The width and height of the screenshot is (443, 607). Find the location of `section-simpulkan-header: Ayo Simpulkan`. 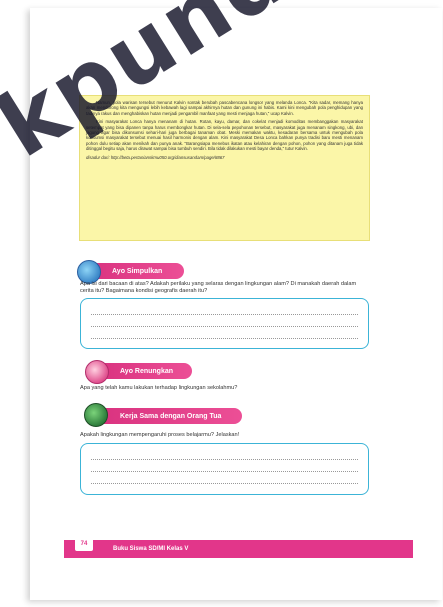

section-simpulkan-header: Ayo Simpulkan is located at coordinates (136, 271).